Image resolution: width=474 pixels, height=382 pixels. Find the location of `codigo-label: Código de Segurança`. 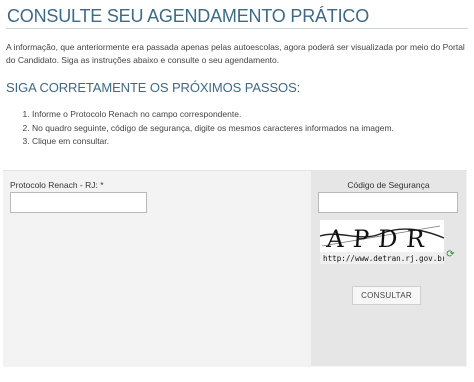

codigo-label: Código de Segurança is located at coordinates (388, 185).